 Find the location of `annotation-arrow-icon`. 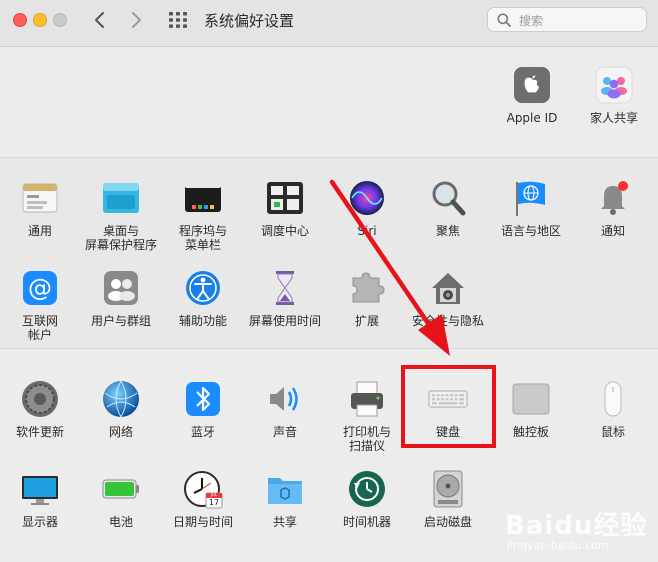

annotation-arrow-icon is located at coordinates (389, 267).